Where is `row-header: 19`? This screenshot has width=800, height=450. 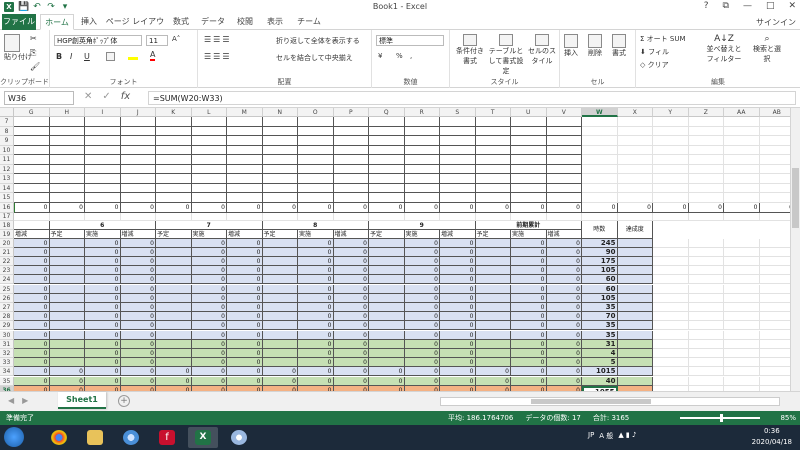 row-header: 19 is located at coordinates (7, 234).